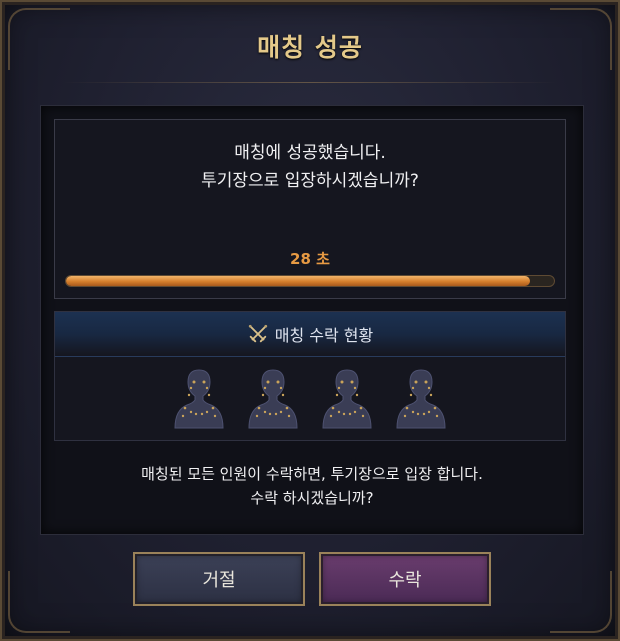  What do you see at coordinates (257, 333) in the screenshot?
I see `crossed-swords-icon` at bounding box center [257, 333].